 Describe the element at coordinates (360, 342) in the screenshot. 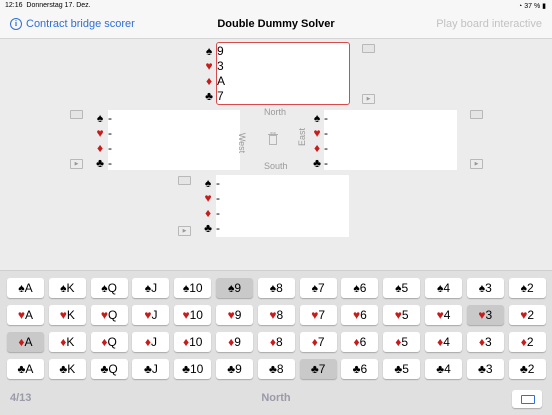

I see `card-diamond-6: ♦6` at that location.